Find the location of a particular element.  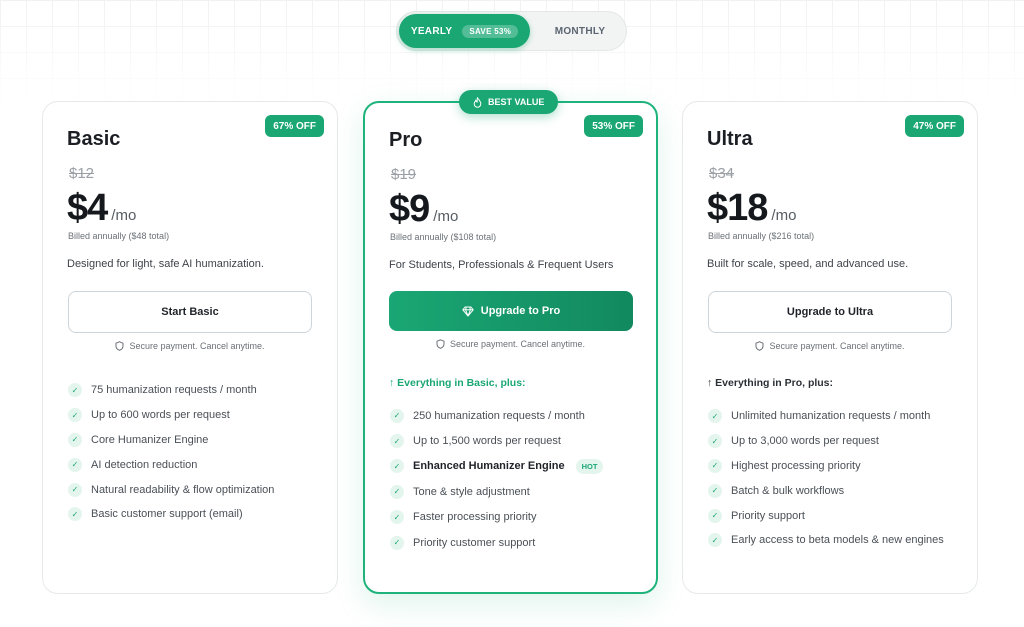

start-basic-button: Start Basic is located at coordinates (190, 312).